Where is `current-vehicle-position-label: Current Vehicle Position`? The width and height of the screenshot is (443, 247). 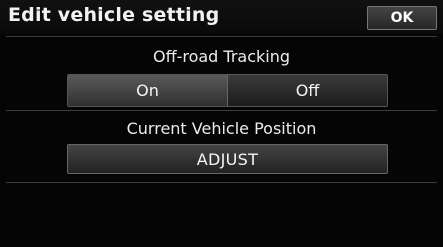
current-vehicle-position-label: Current Vehicle Position is located at coordinates (221, 128).